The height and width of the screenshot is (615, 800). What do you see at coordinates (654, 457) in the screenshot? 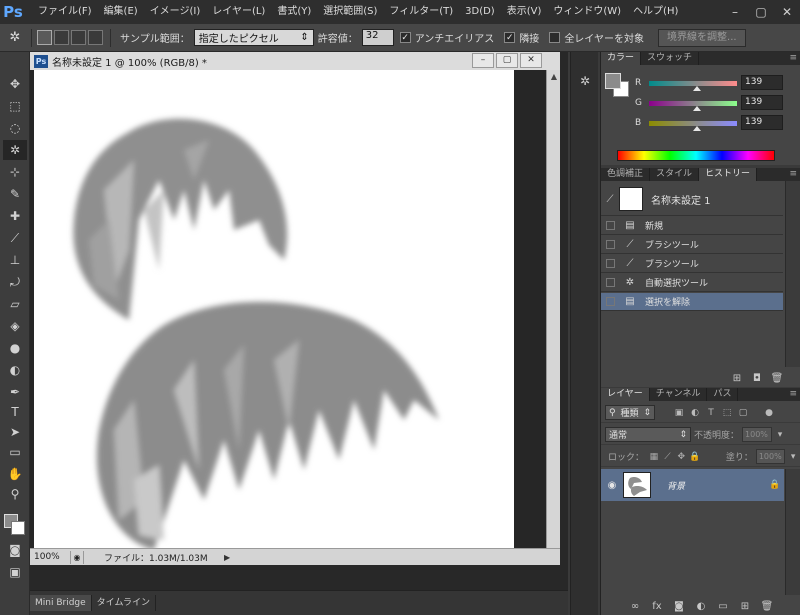
I see `lock-transparent-icon: ▦` at bounding box center [654, 457].